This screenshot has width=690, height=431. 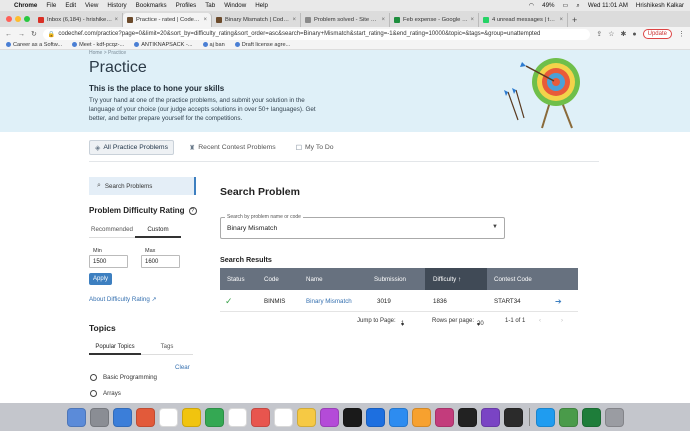 I want to click on custom-tab: Custom, so click(x=158, y=232).